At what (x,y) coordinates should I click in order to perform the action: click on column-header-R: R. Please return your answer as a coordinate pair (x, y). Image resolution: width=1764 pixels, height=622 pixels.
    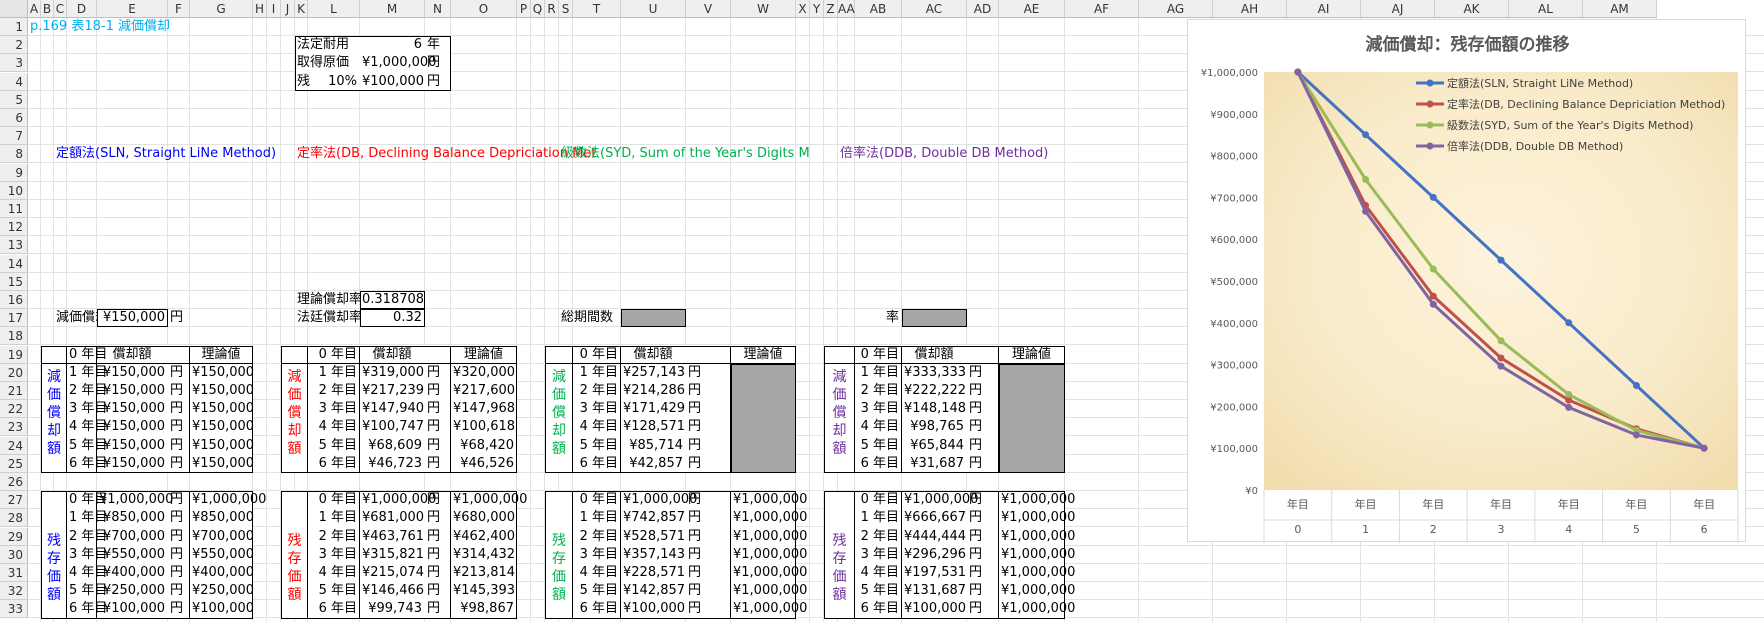
    Looking at the image, I should click on (552, 9).